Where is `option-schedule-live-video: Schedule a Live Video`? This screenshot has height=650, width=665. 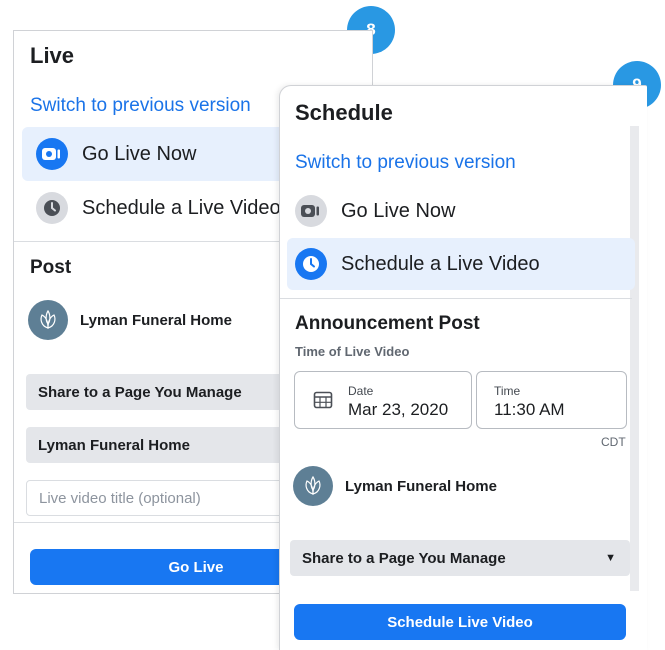
option-schedule-live-video: Schedule a Live Video is located at coordinates (461, 264).